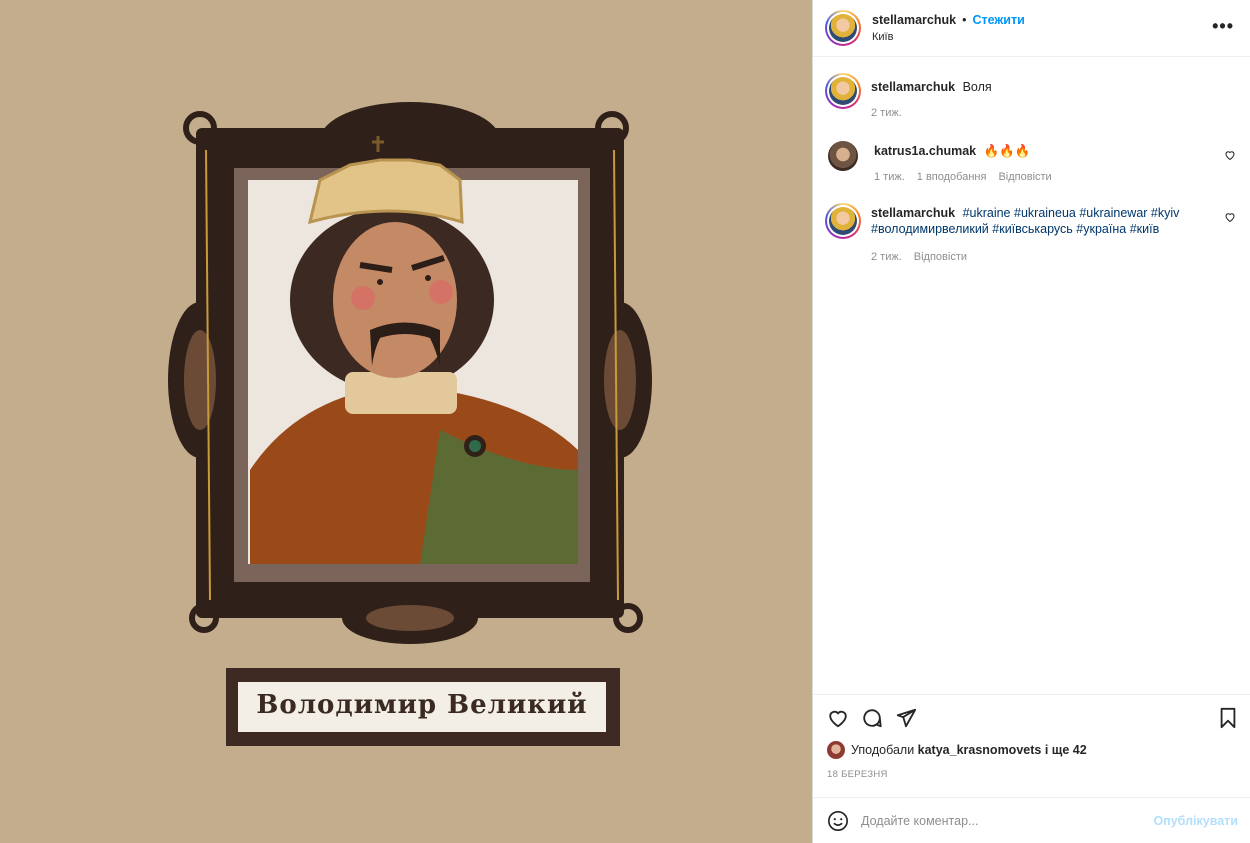 The height and width of the screenshot is (843, 1250). What do you see at coordinates (1032, 229) in the screenshot?
I see `hashtag: #київськарусь` at bounding box center [1032, 229].